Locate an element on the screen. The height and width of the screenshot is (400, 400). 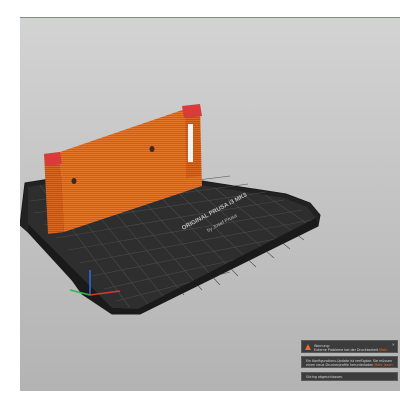
slicing-text: Slicing abgeschlossen. is located at coordinates (325, 377).